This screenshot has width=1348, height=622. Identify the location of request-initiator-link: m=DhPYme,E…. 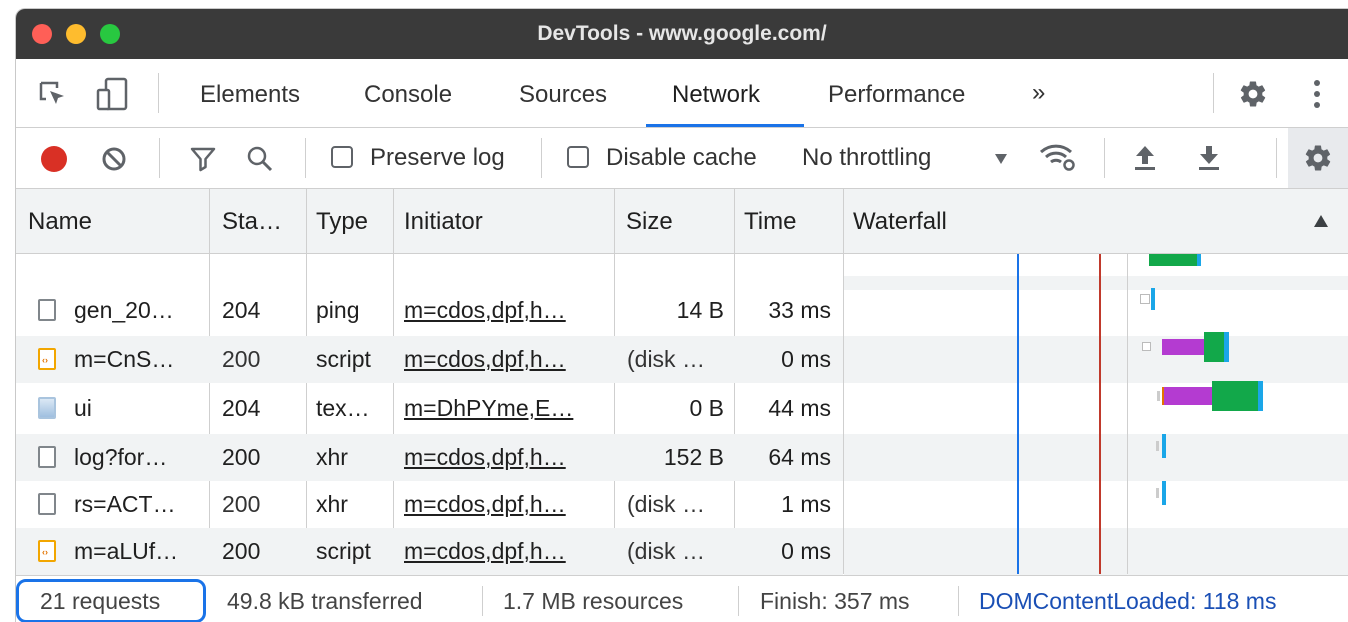
(488, 408).